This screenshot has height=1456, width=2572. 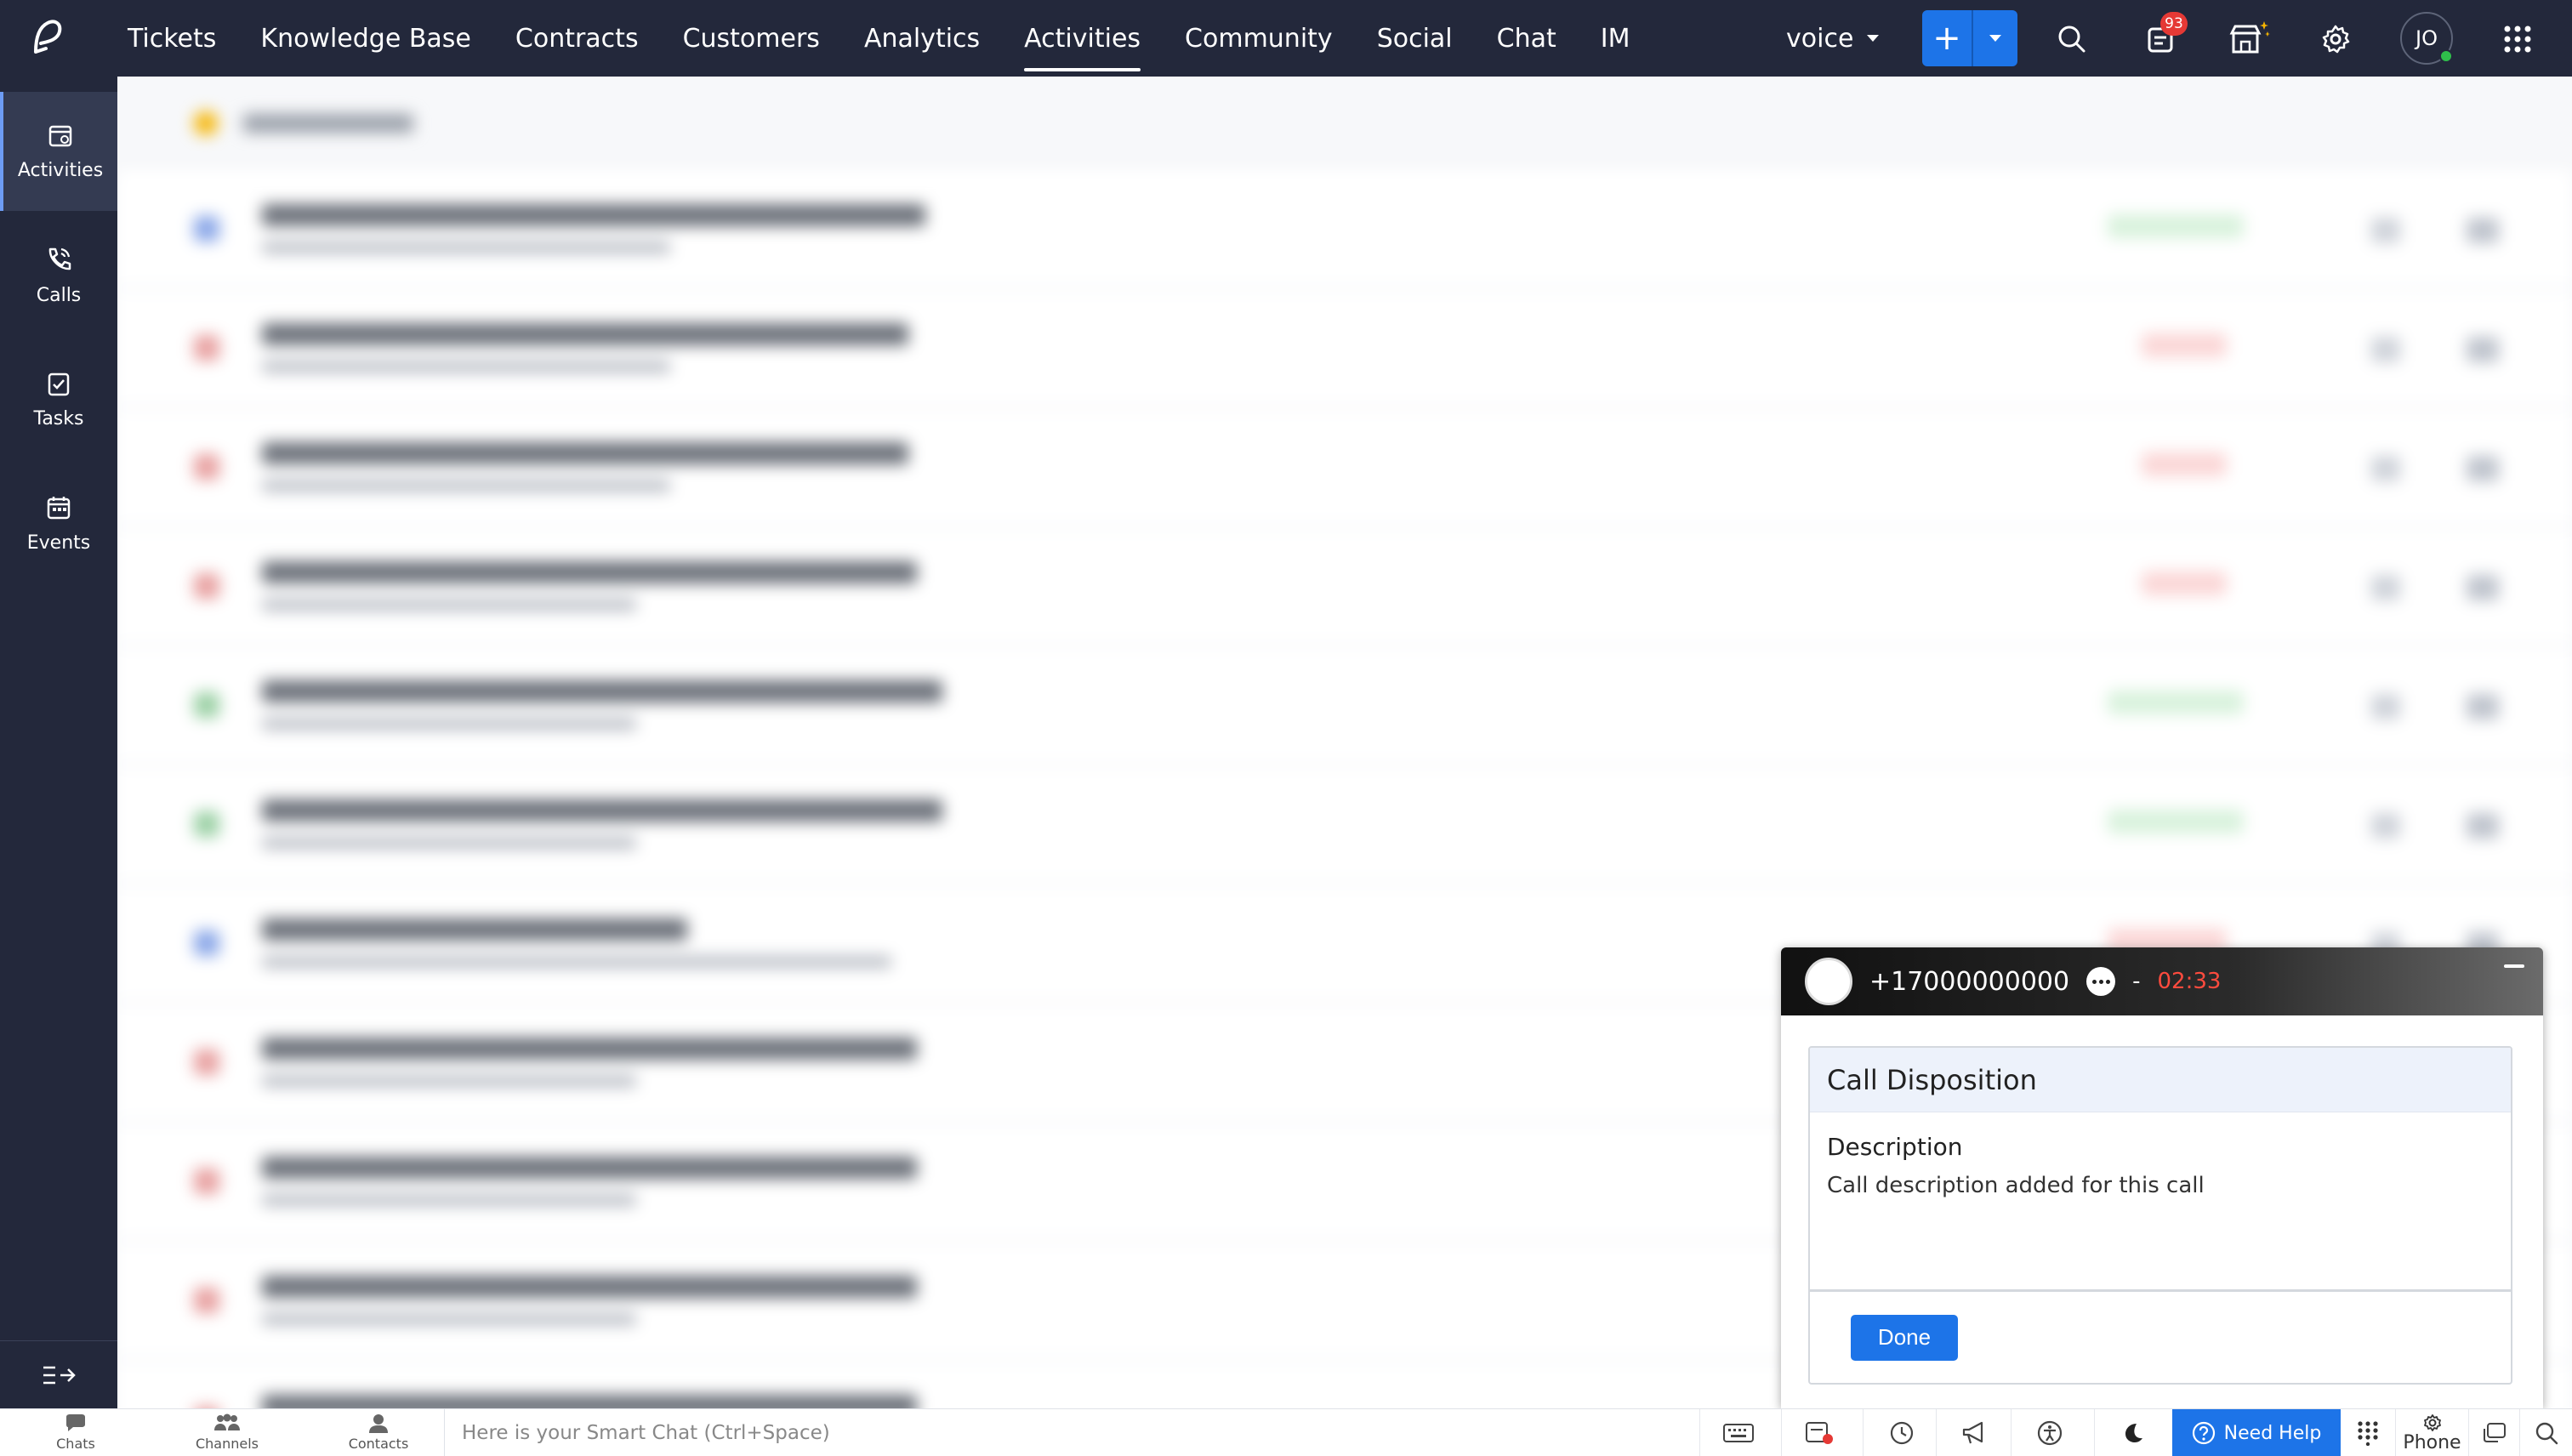 I want to click on sidebar-item-label: Calls, so click(x=59, y=295).